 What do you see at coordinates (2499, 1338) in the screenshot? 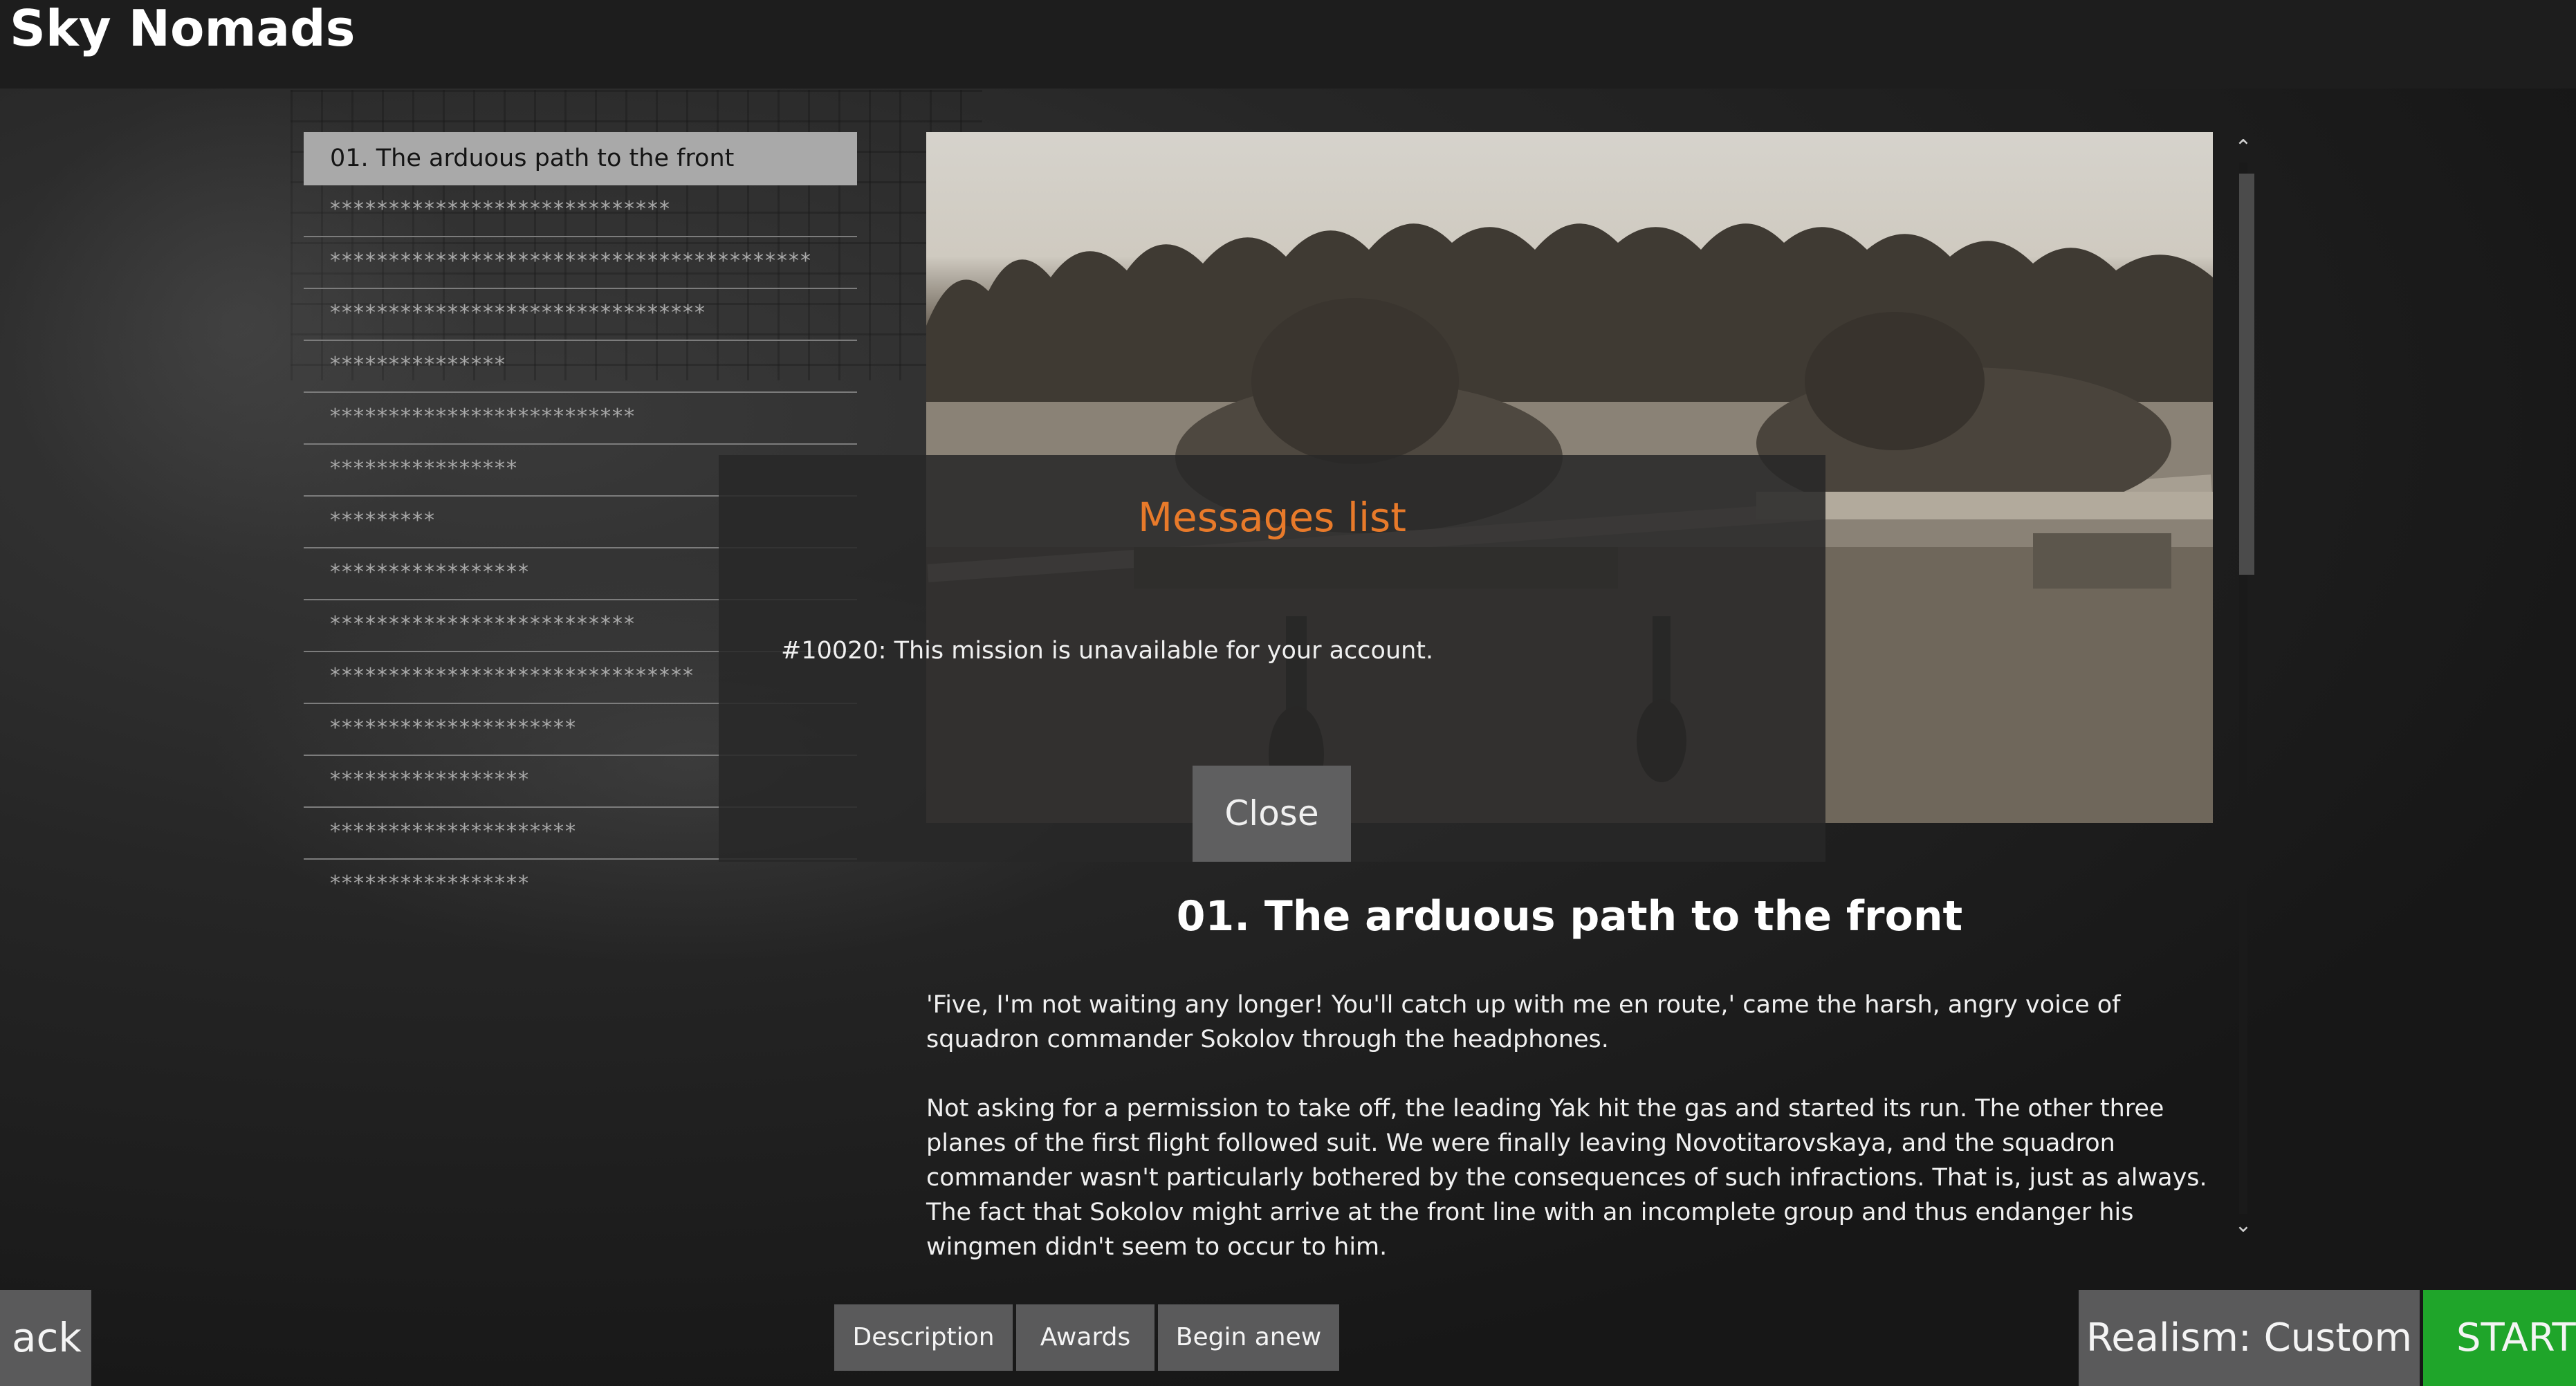
I see `start-button: START` at bounding box center [2499, 1338].